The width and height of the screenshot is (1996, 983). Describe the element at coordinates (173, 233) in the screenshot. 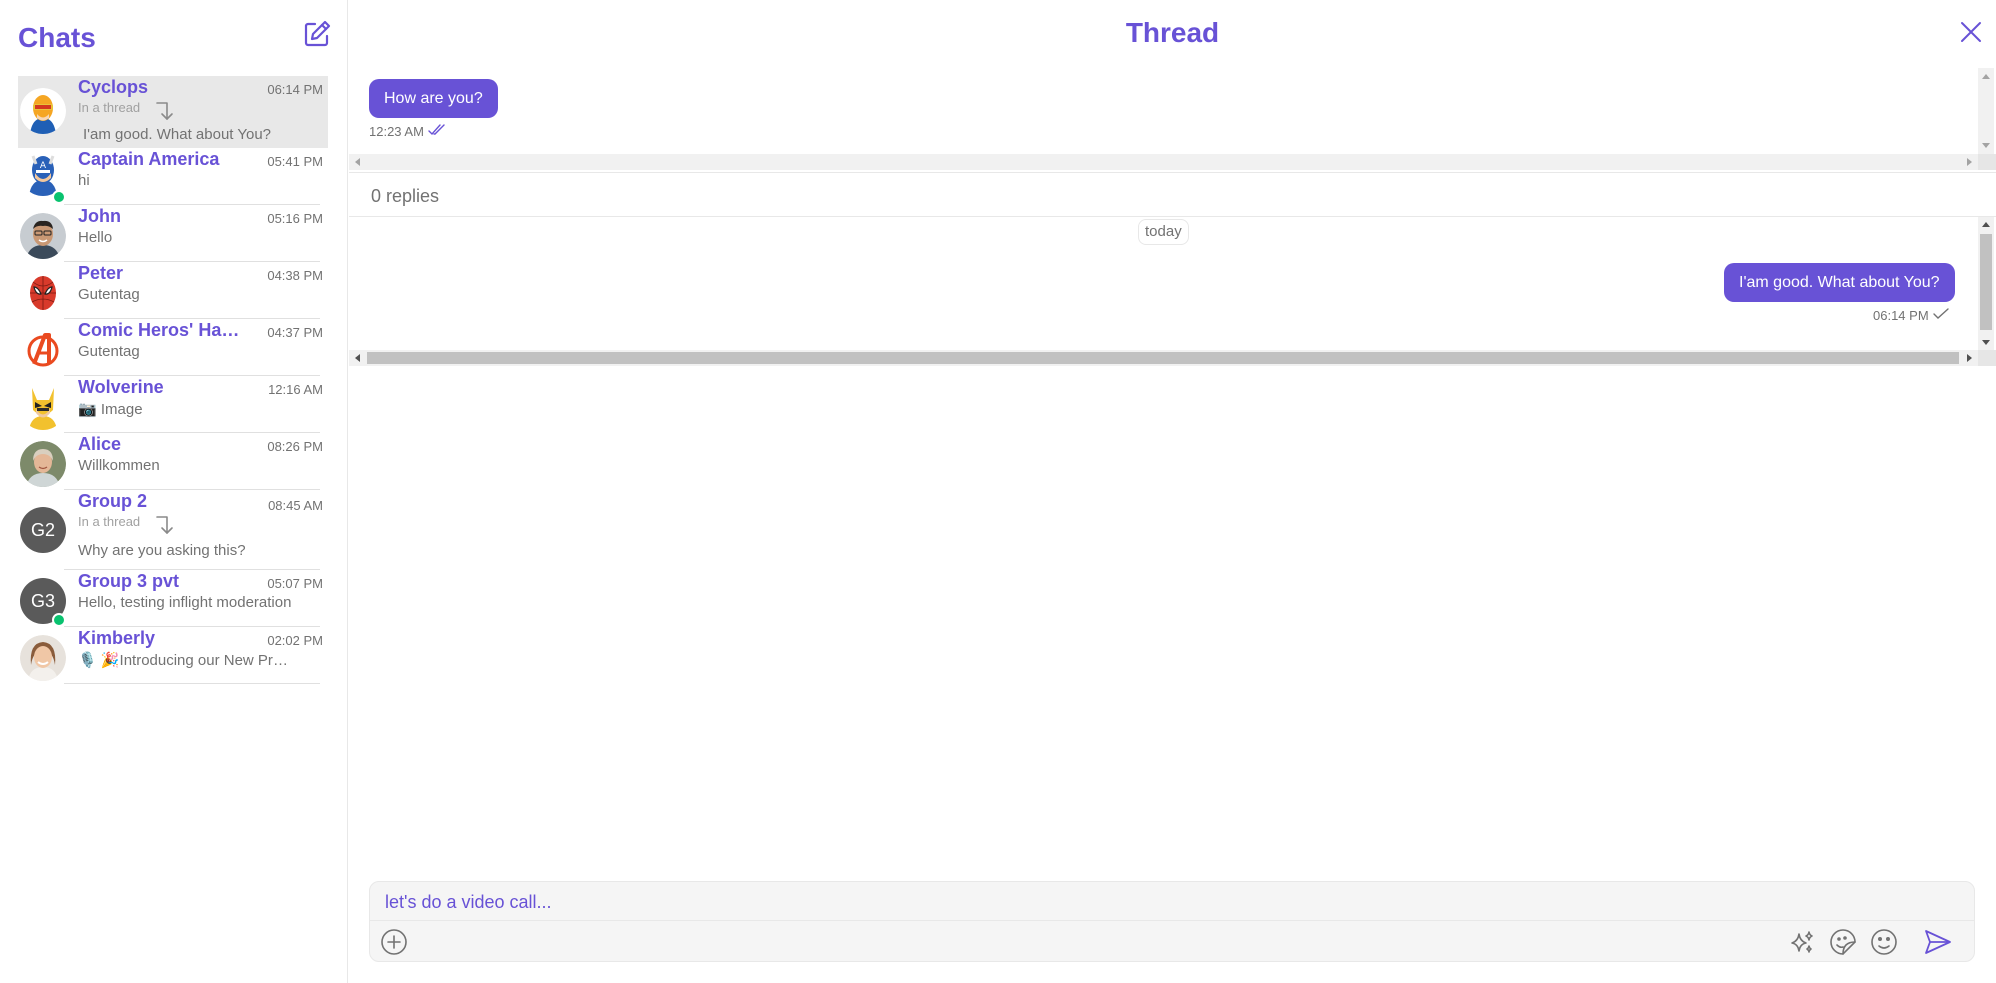

I see `chat-item-john: John 05:16 PM Hello` at that location.